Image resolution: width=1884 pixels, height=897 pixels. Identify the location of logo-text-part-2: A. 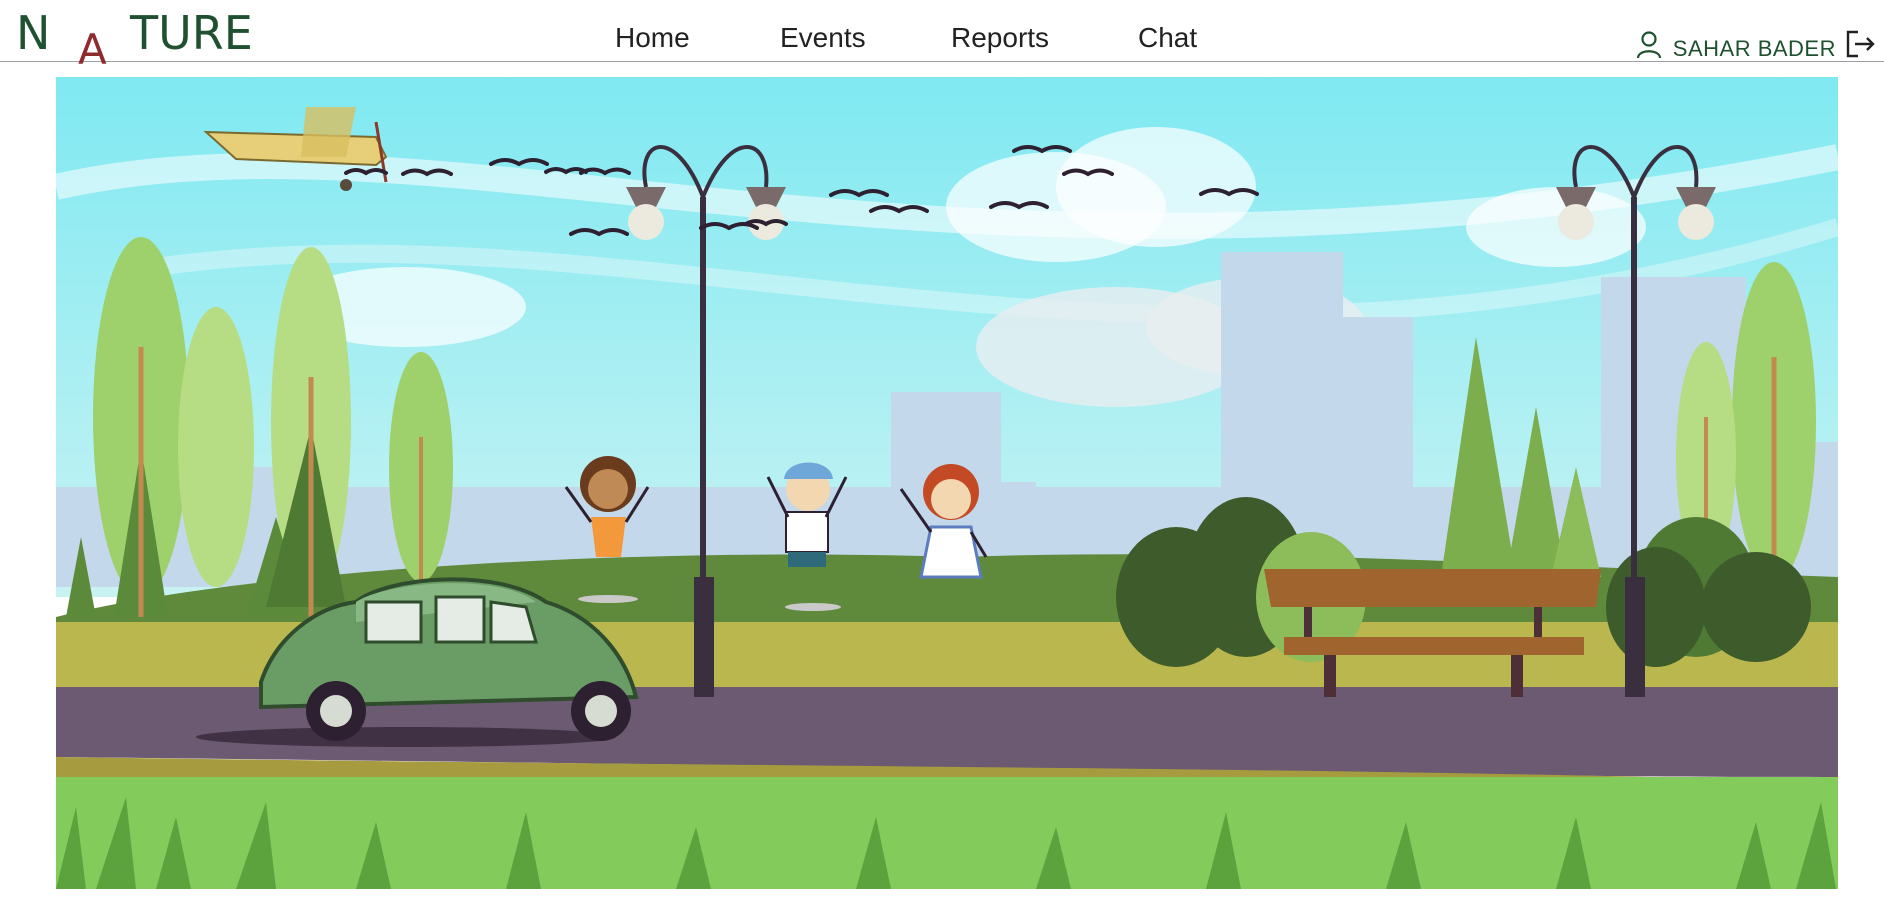
(92, 49).